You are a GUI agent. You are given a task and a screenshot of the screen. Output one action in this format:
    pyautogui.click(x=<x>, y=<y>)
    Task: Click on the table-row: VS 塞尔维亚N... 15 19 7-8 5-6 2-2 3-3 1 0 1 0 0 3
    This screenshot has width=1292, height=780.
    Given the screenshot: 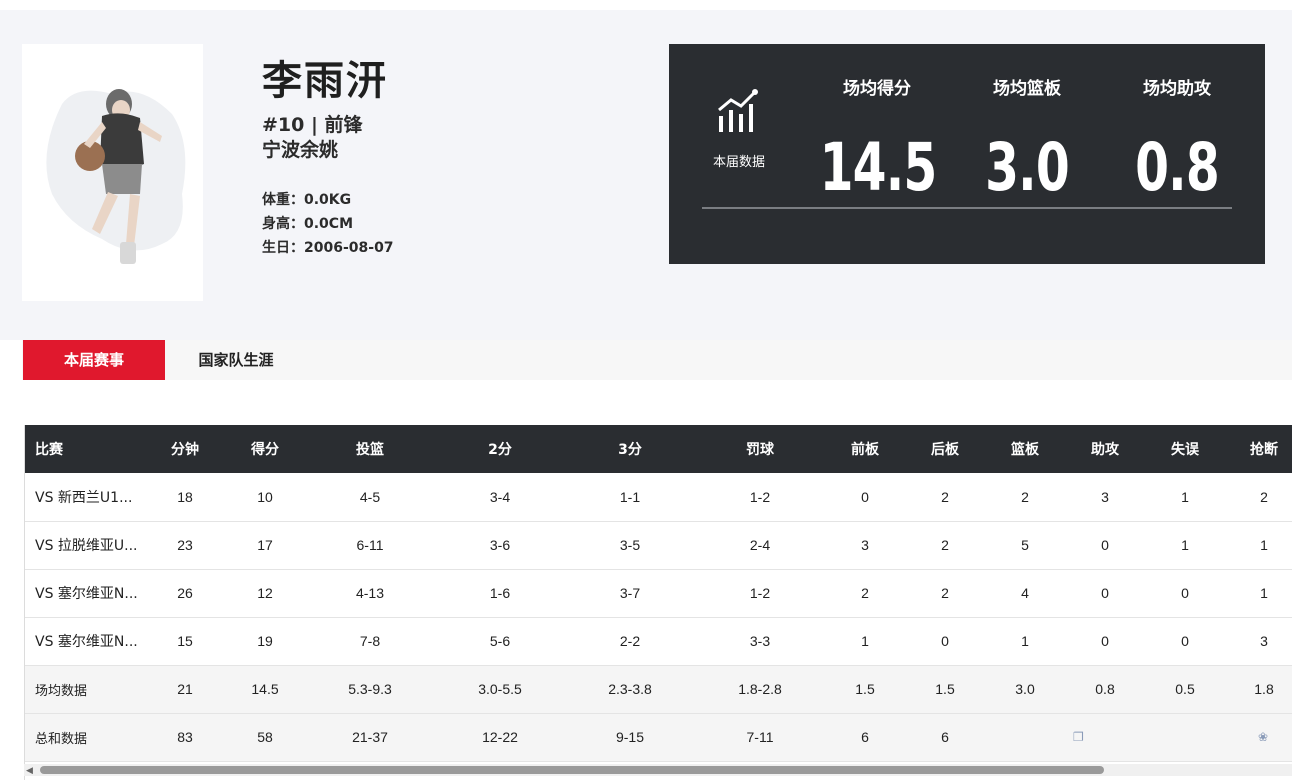 What is the action you would take?
    pyautogui.click(x=658, y=641)
    